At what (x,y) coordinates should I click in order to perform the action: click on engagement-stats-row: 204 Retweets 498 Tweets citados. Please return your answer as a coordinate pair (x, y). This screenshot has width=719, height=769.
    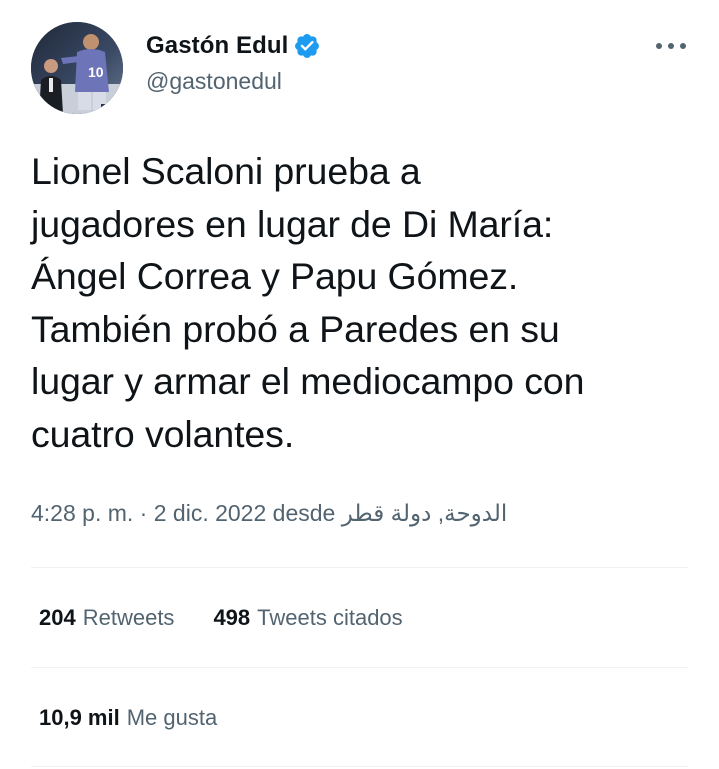
    Looking at the image, I should click on (221, 618).